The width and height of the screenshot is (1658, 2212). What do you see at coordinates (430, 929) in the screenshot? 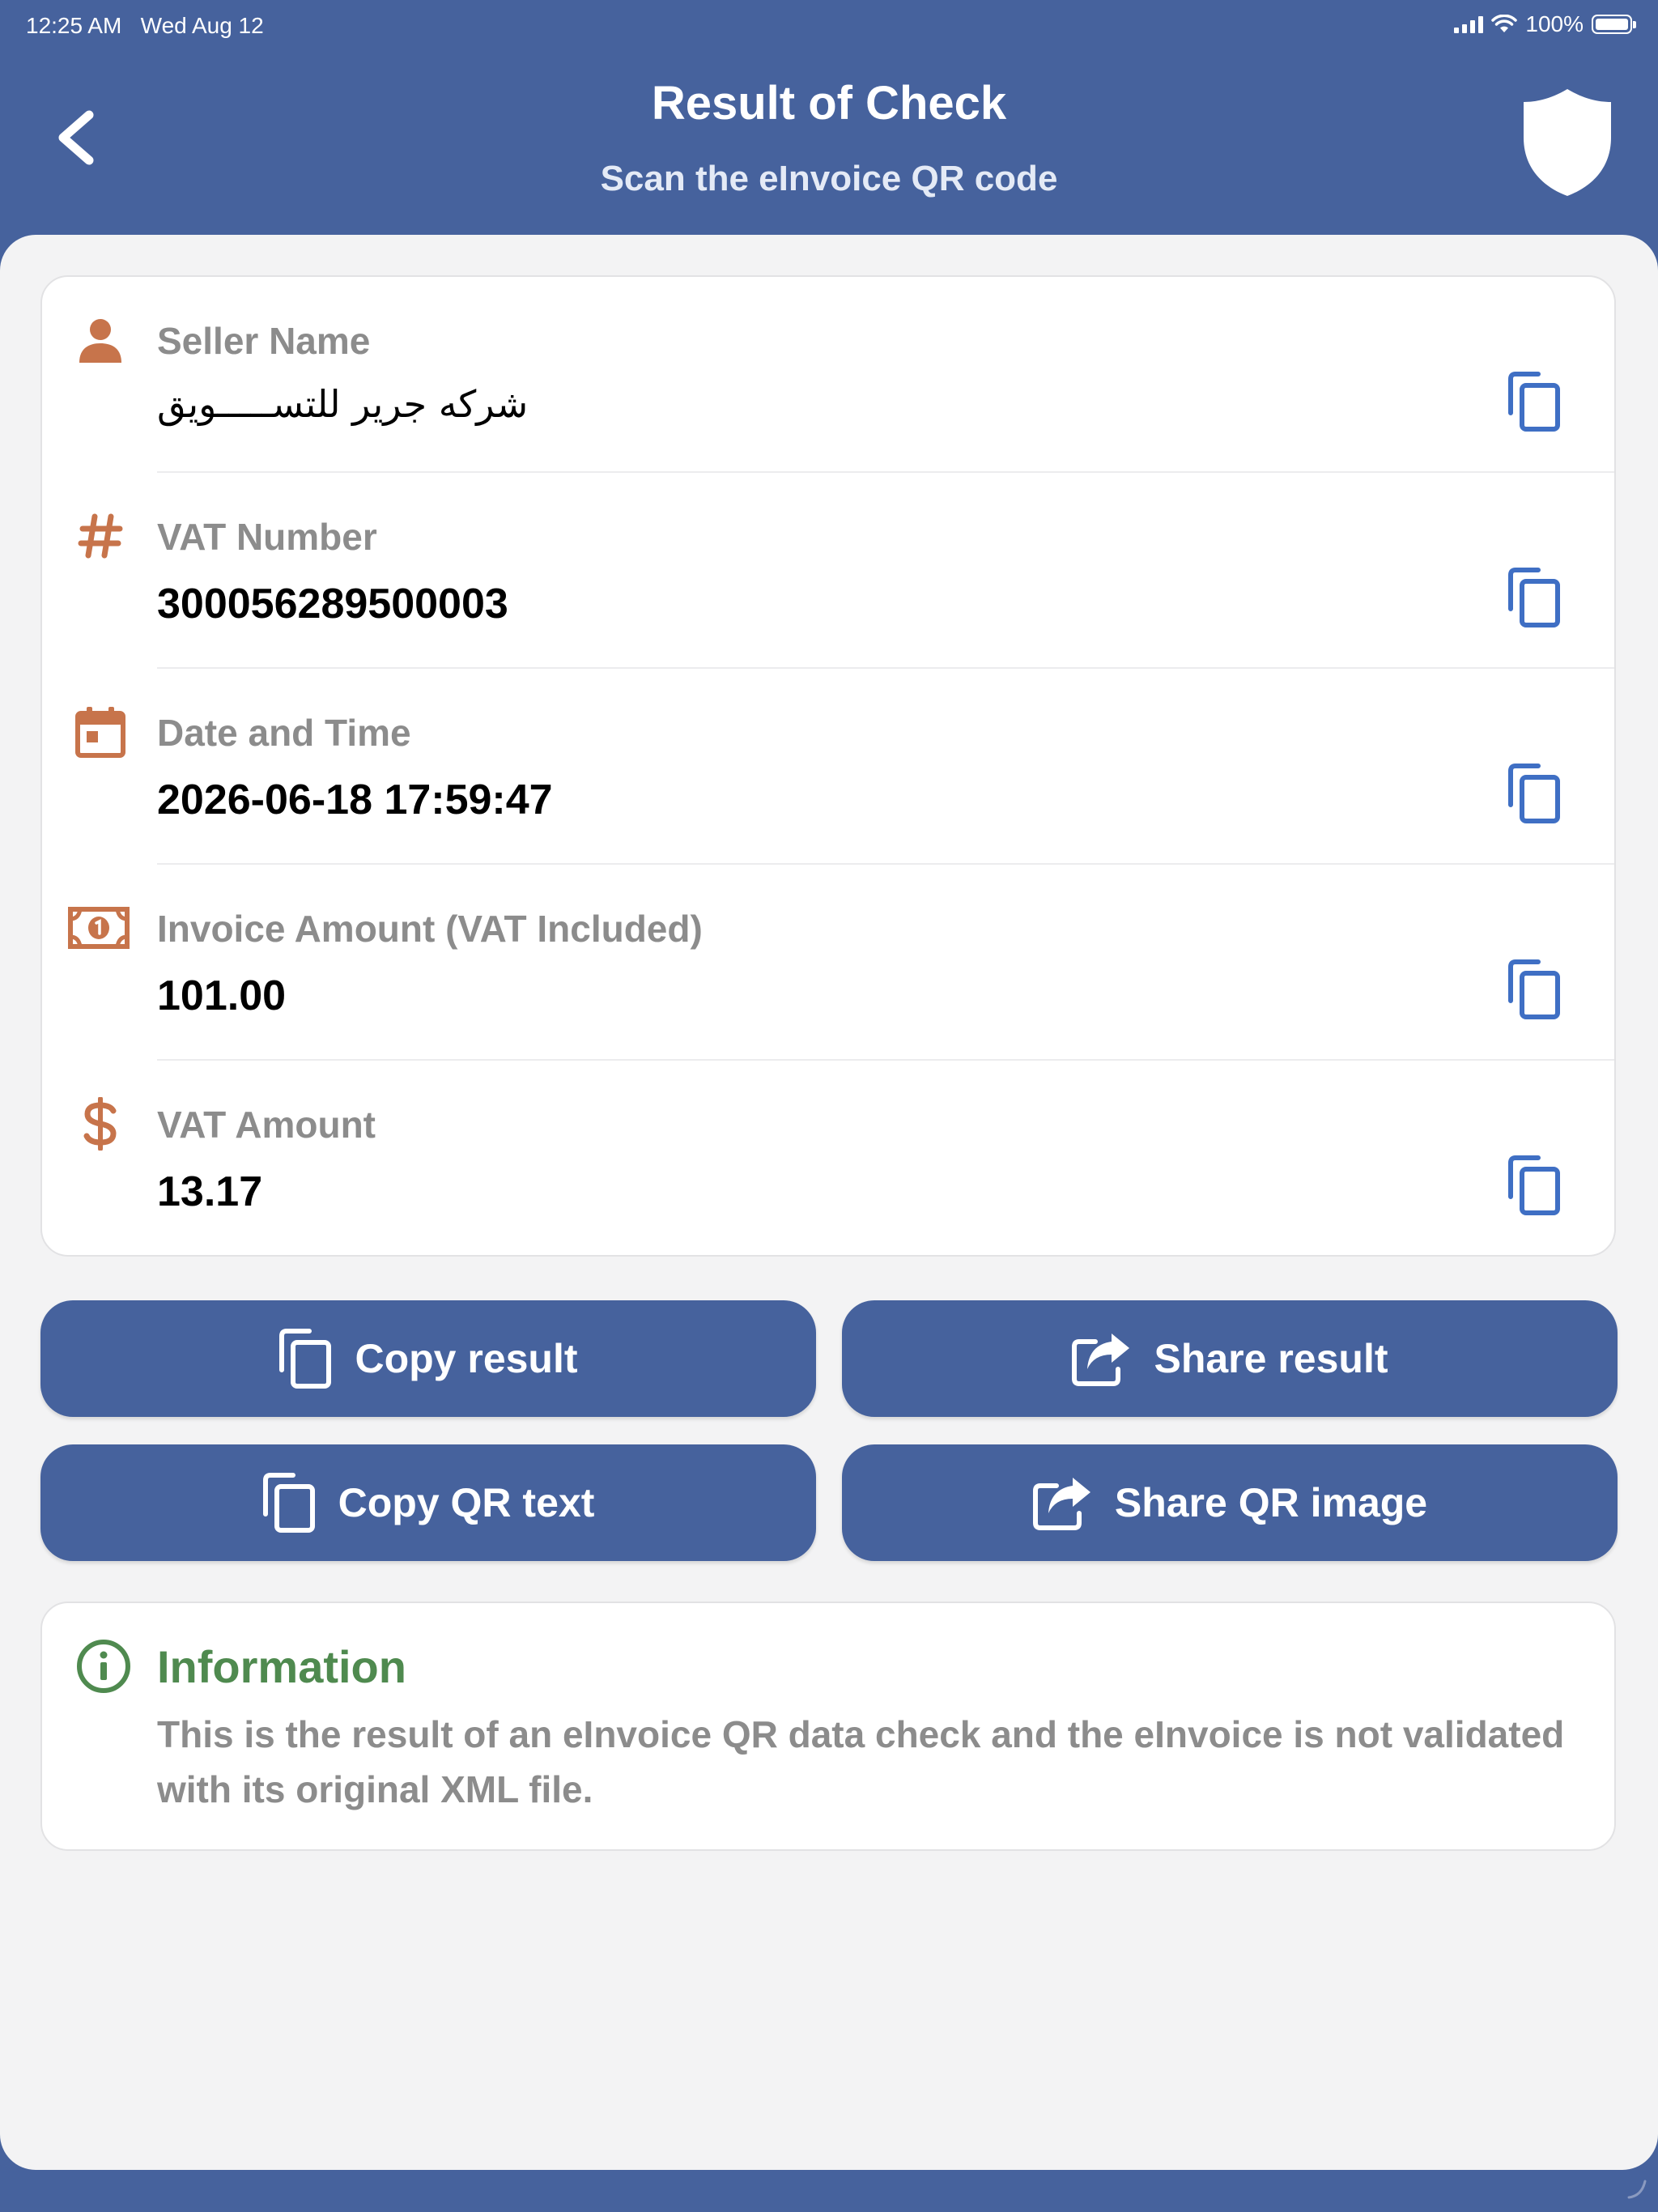
I see `invoice-amount-label: Invoice Amount (VAT Included)` at bounding box center [430, 929].